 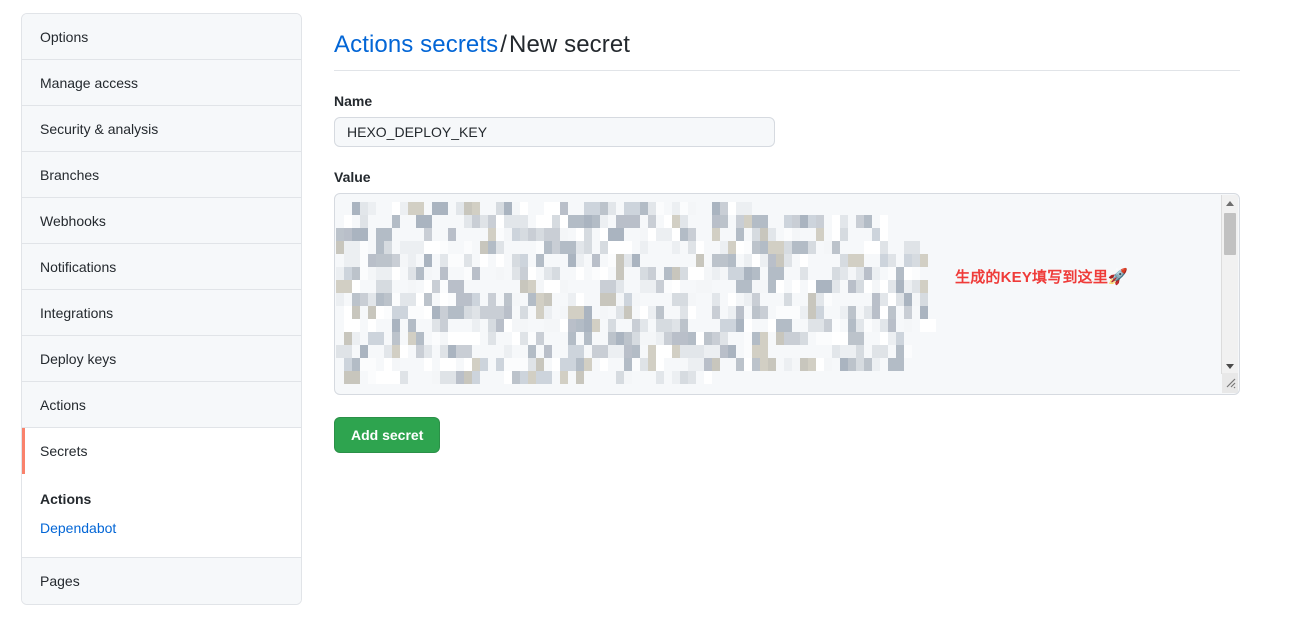 I want to click on sidebar-item-integrations: Integrations, so click(x=161, y=313).